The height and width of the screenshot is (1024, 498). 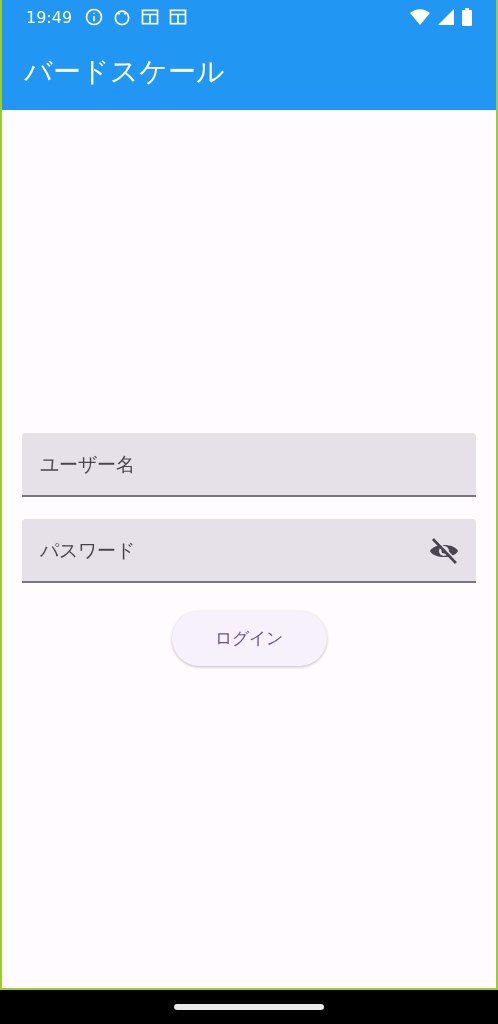 I want to click on signal-icon, so click(x=446, y=17).